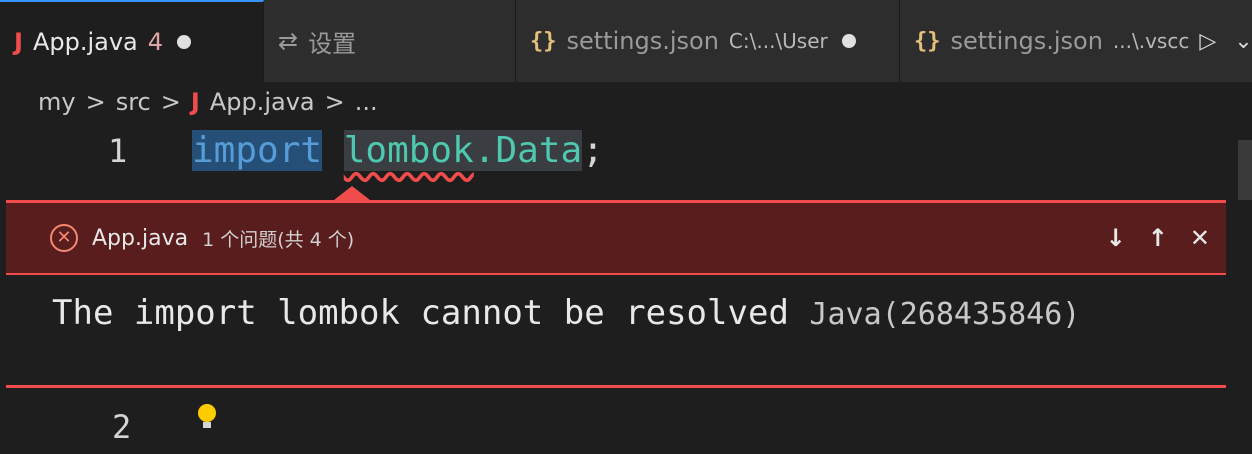 Image resolution: width=1252 pixels, height=454 pixels. What do you see at coordinates (420, 313) in the screenshot?
I see `problem-text: The import lombok cannot be resolved` at bounding box center [420, 313].